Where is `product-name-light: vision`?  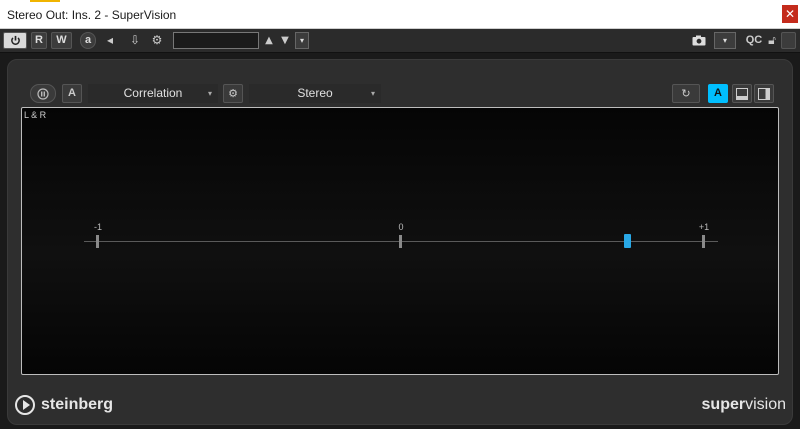 product-name-light: vision is located at coordinates (765, 404).